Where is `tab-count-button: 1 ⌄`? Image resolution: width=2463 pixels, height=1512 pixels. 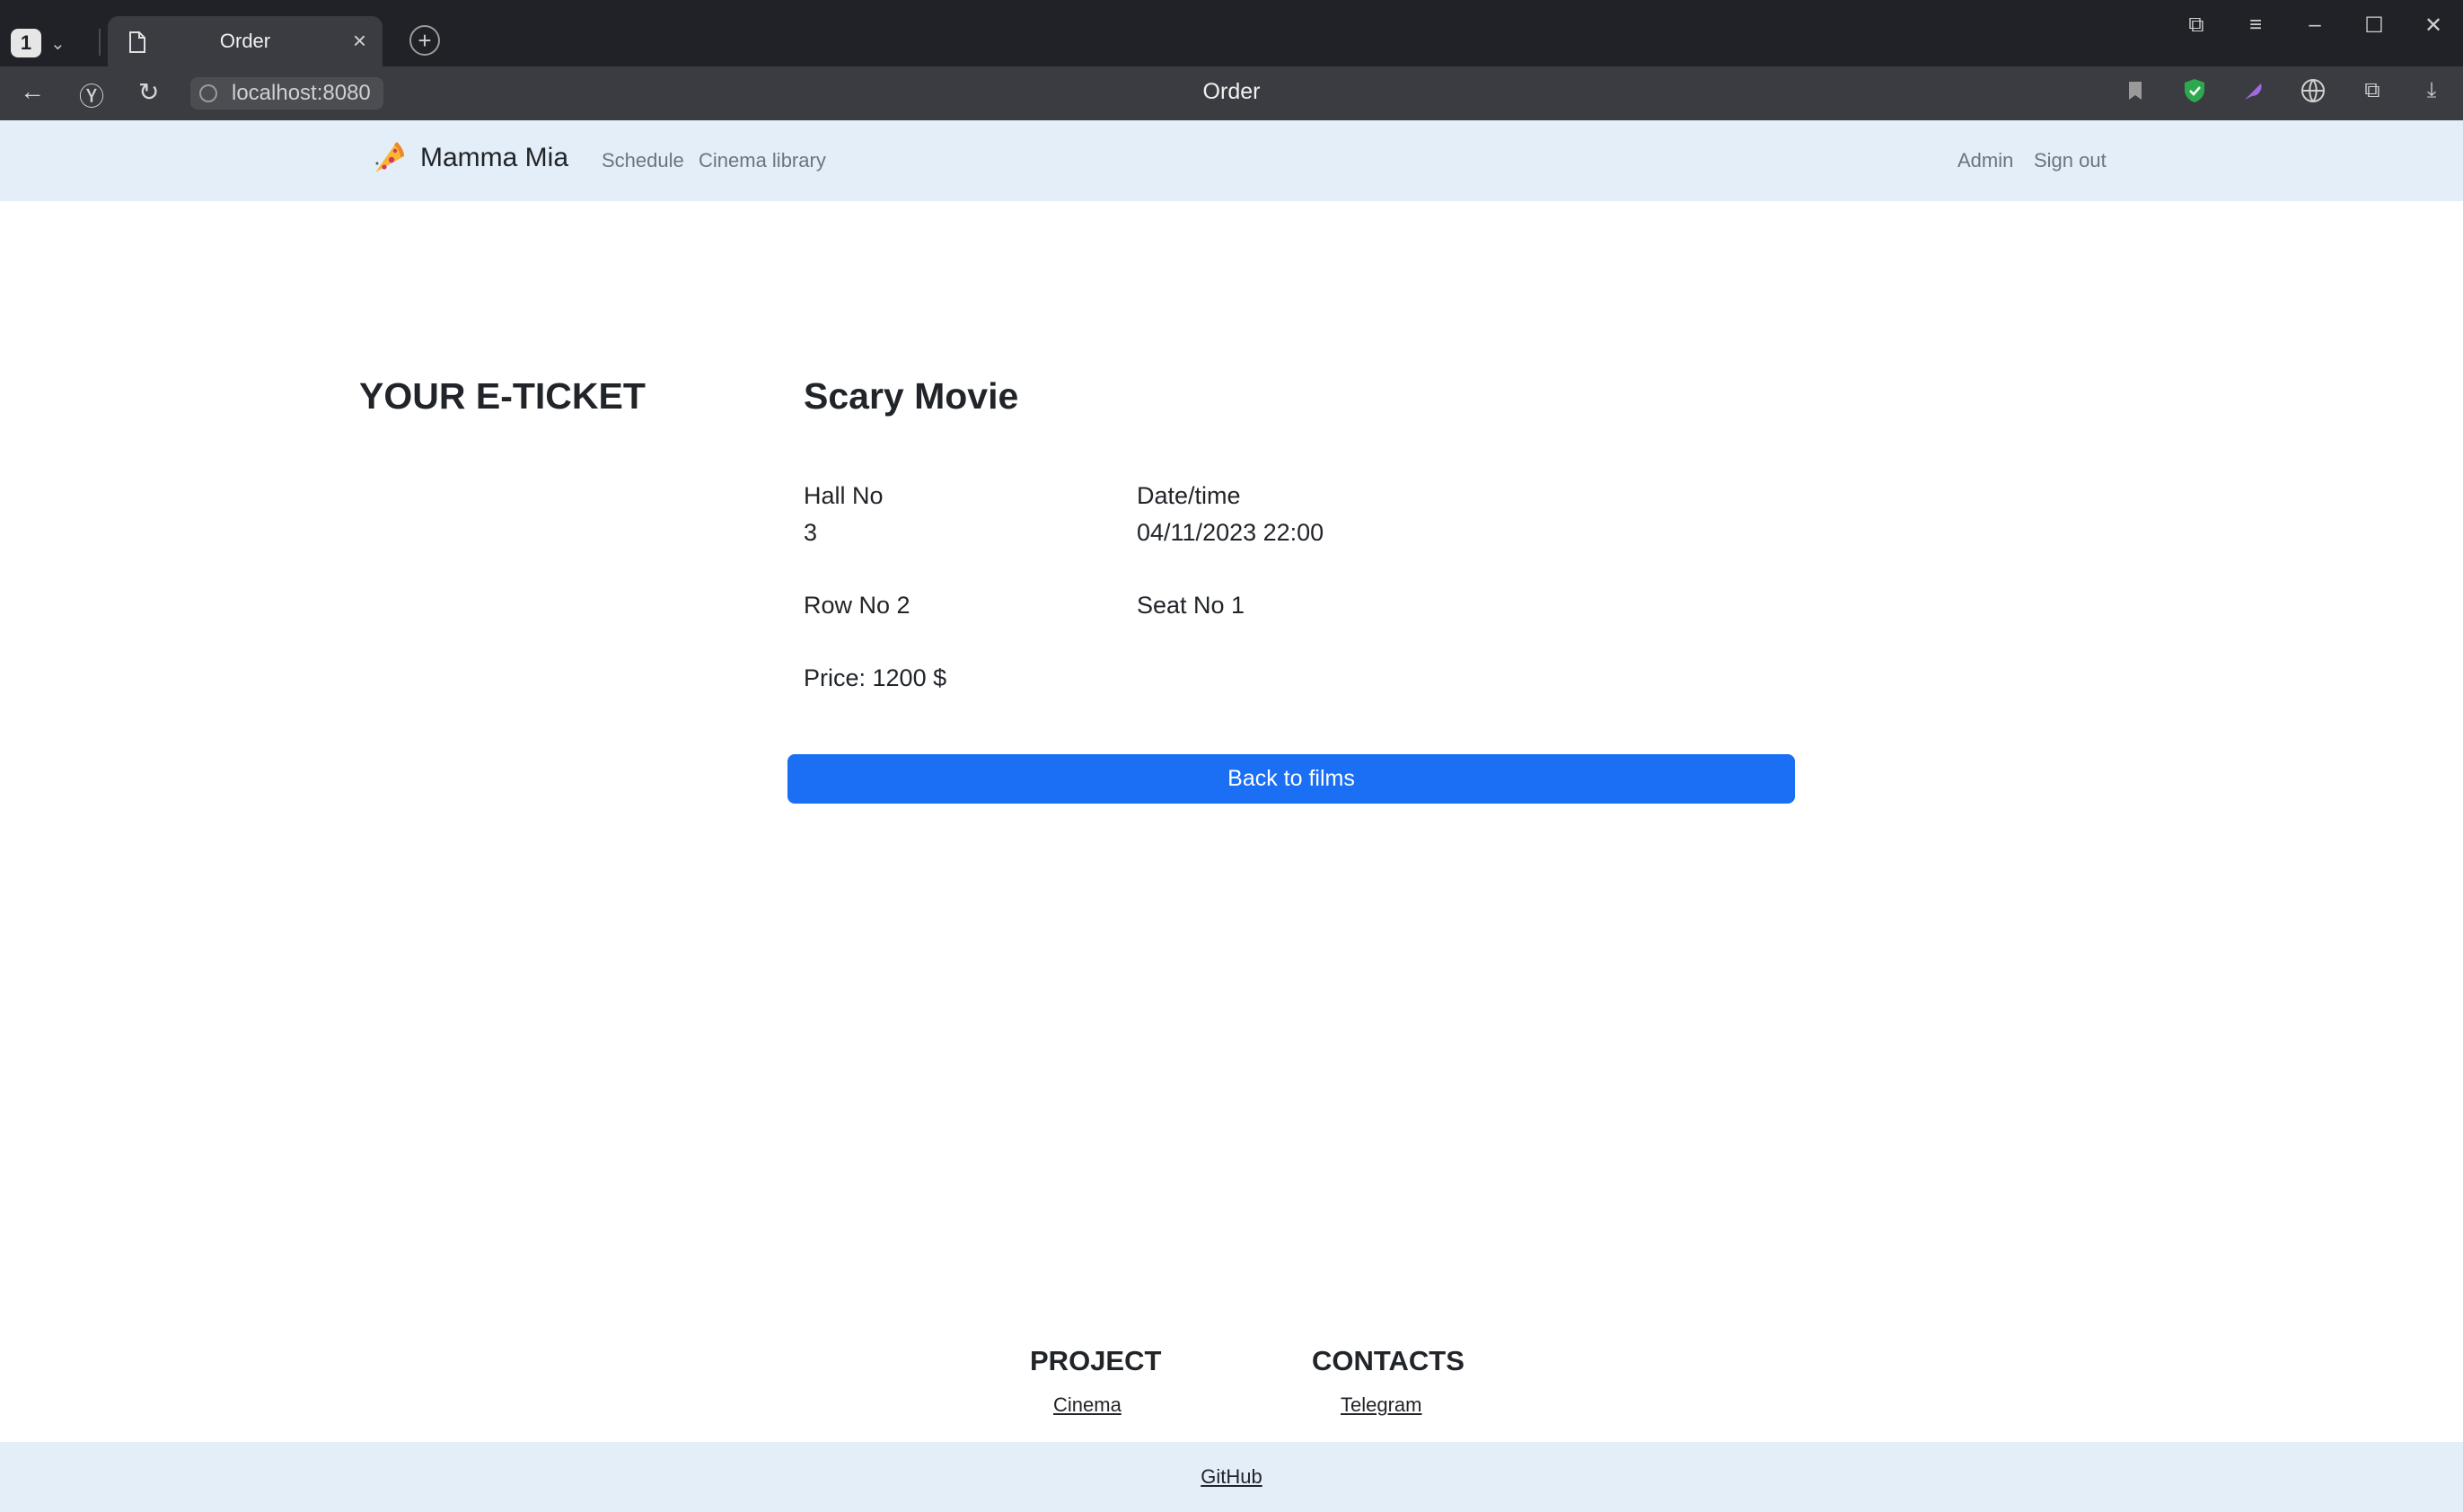
tab-count-button: 1 ⌄ is located at coordinates (51, 43).